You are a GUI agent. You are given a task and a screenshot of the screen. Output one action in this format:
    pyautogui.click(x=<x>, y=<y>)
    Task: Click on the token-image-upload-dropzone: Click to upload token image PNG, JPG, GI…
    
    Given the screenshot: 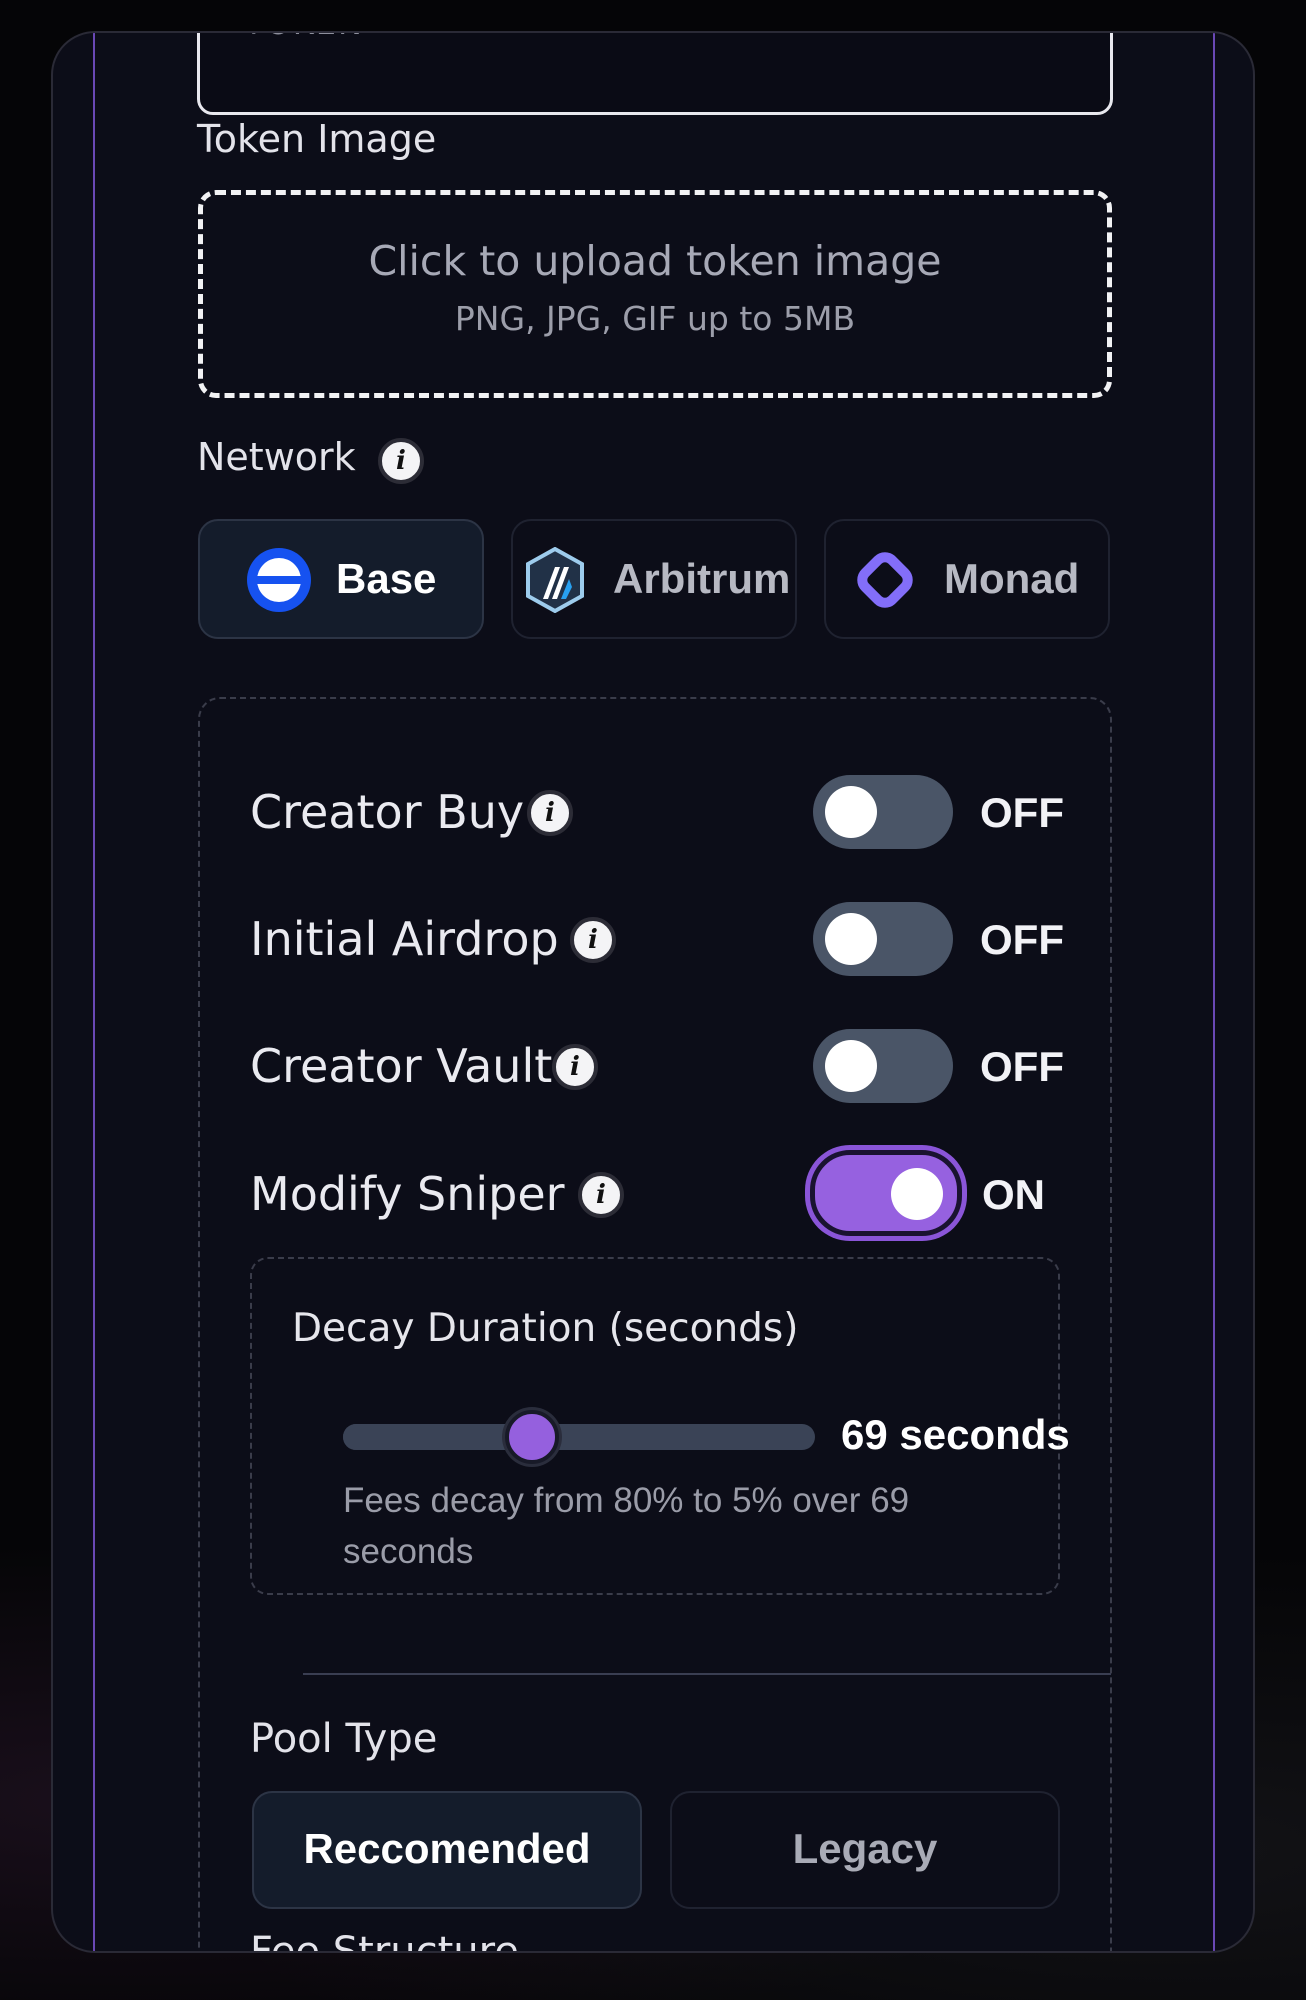 What is the action you would take?
    pyautogui.click(x=655, y=294)
    